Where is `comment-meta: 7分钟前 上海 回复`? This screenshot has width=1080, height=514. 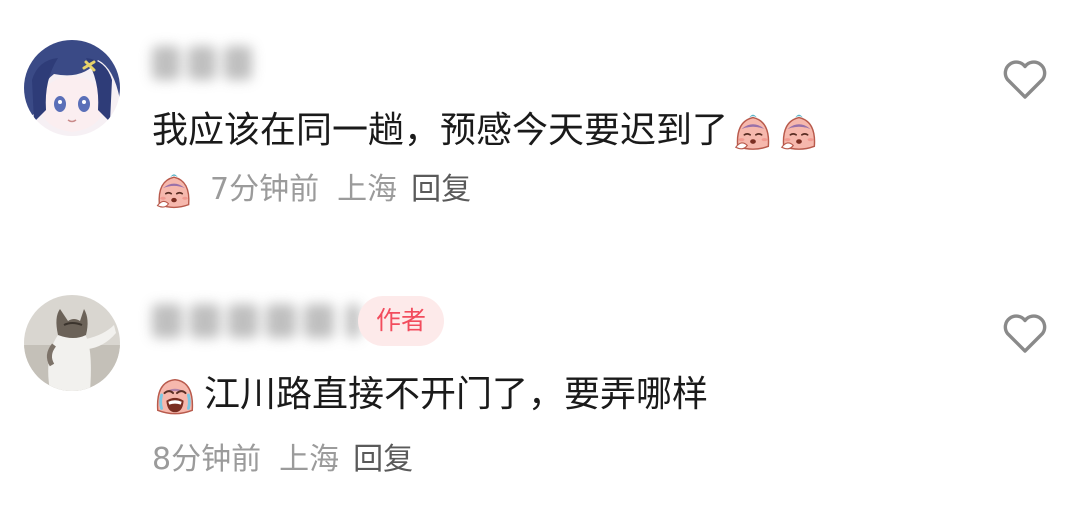 comment-meta: 7分钟前 上海 回复 is located at coordinates (311, 190).